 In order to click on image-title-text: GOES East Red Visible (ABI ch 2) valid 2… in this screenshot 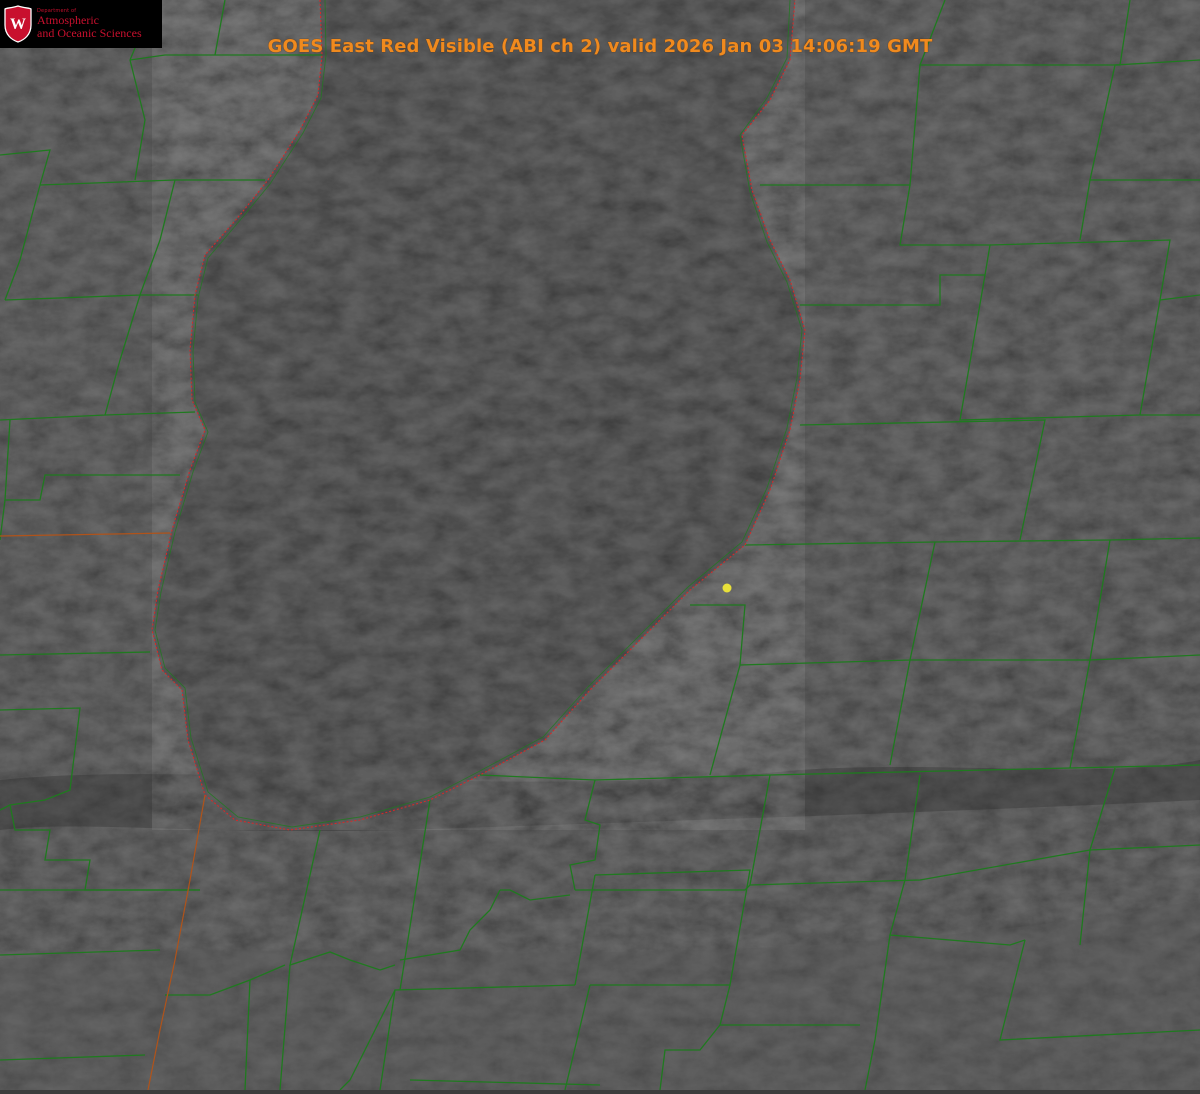, I will do `click(600, 46)`.